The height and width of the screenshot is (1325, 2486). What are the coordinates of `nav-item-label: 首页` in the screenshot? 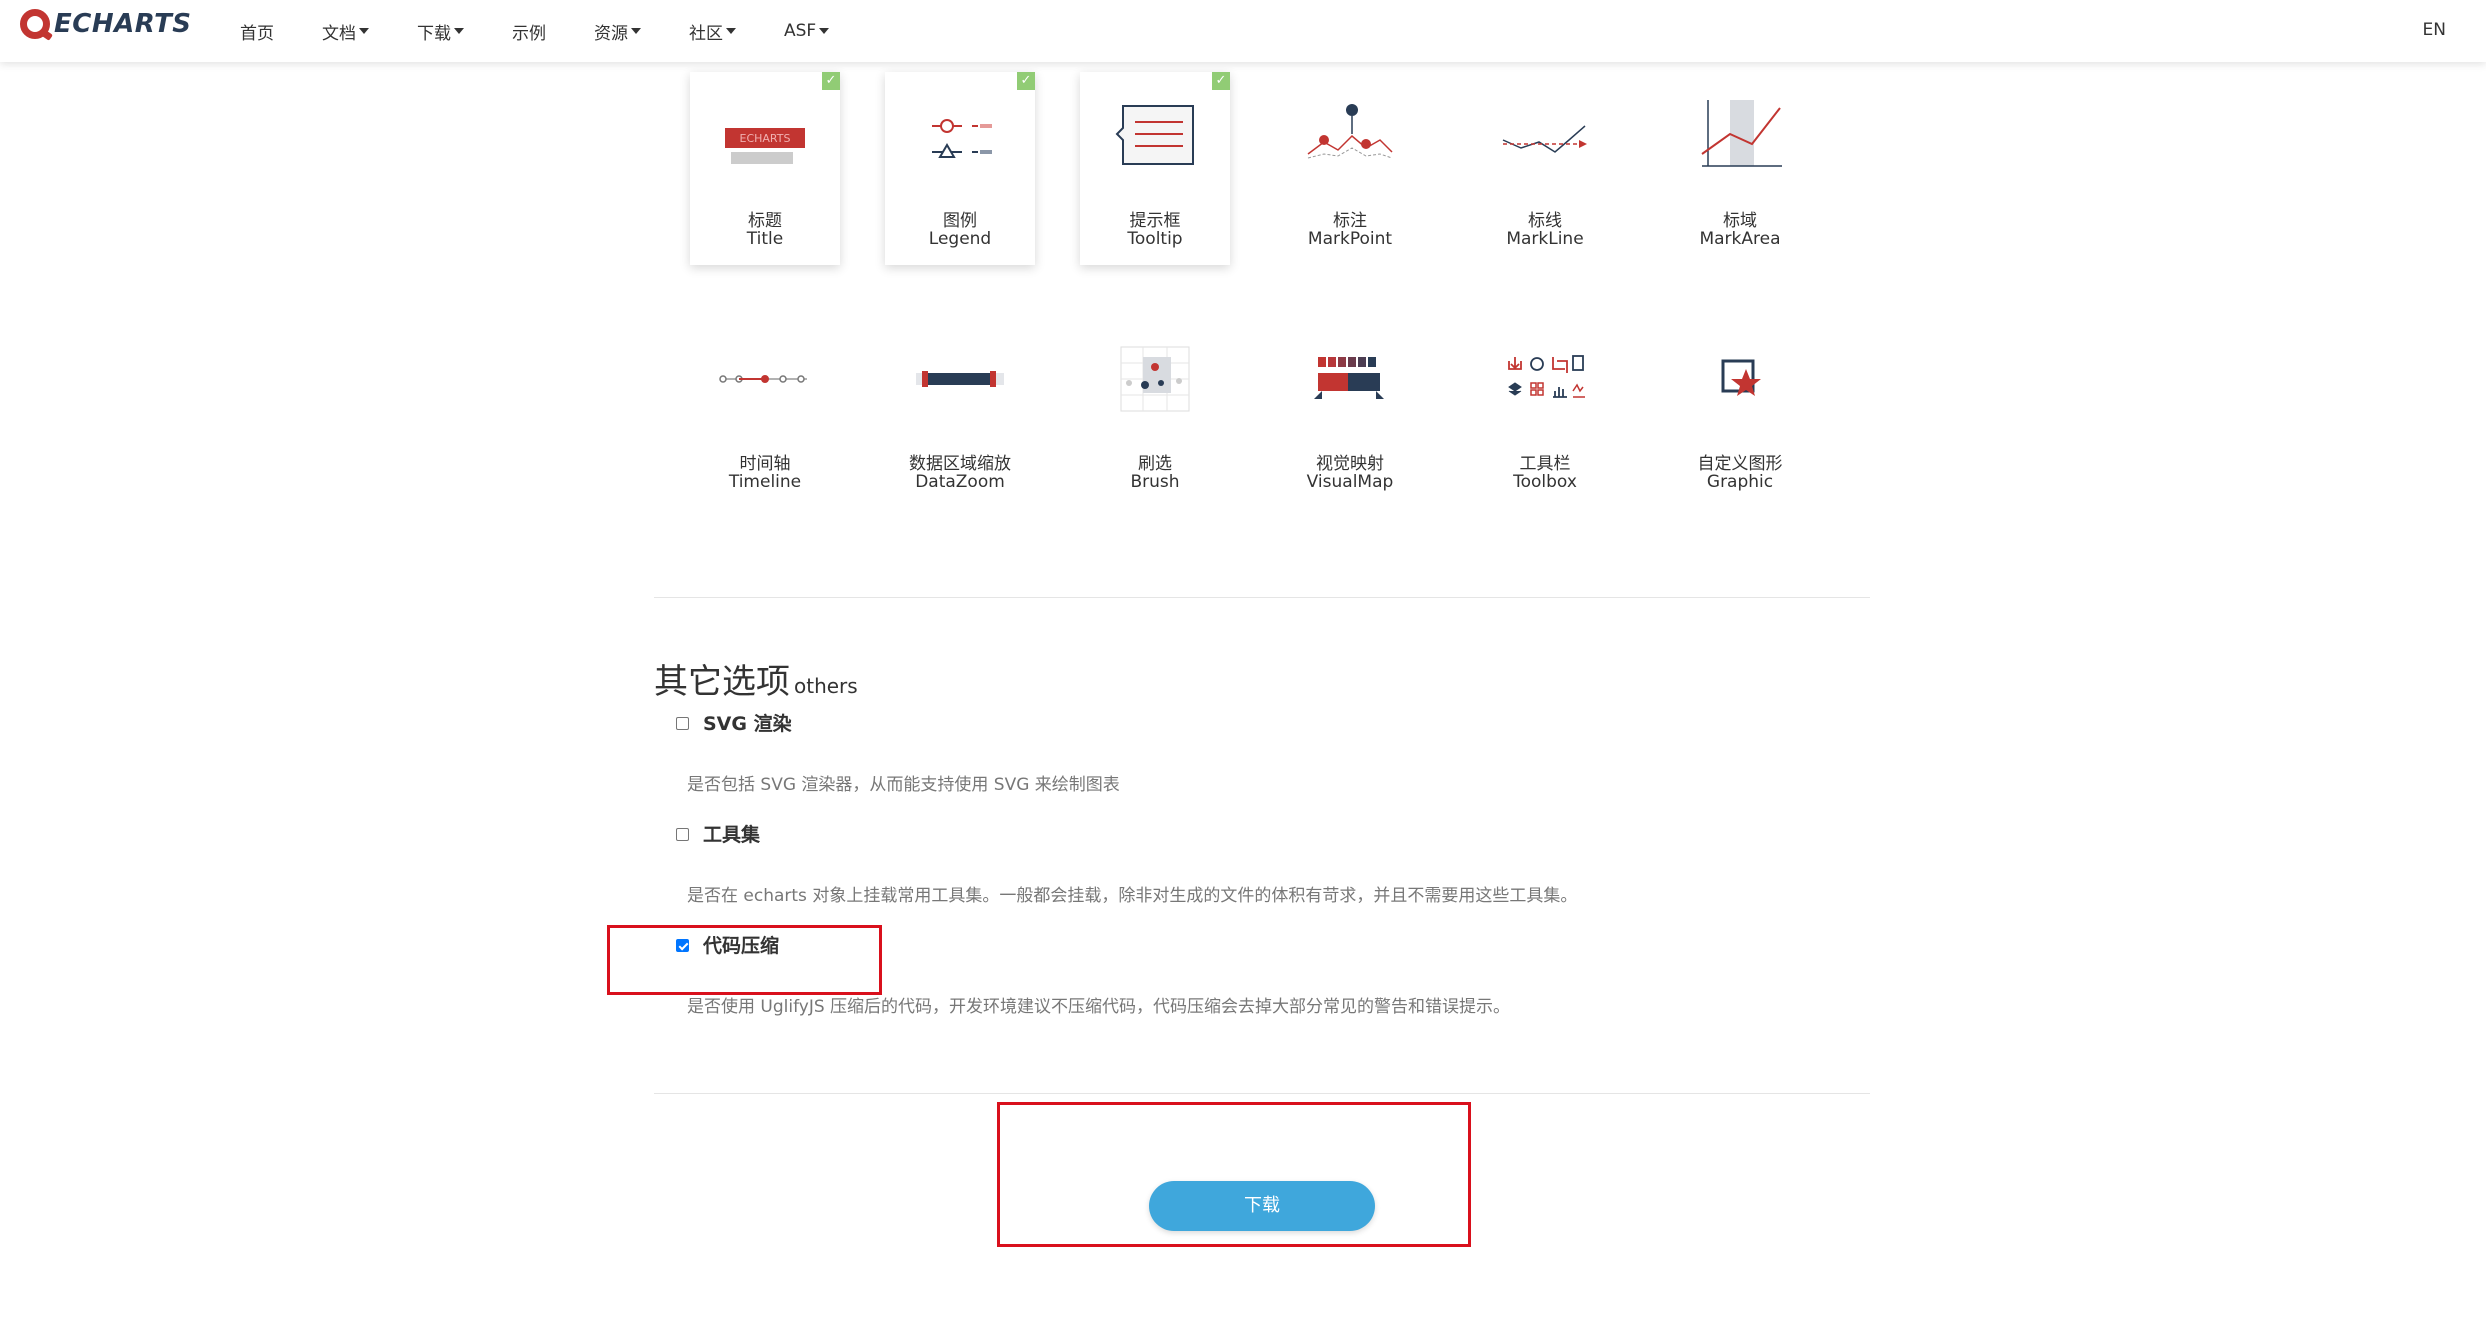 It's located at (257, 33).